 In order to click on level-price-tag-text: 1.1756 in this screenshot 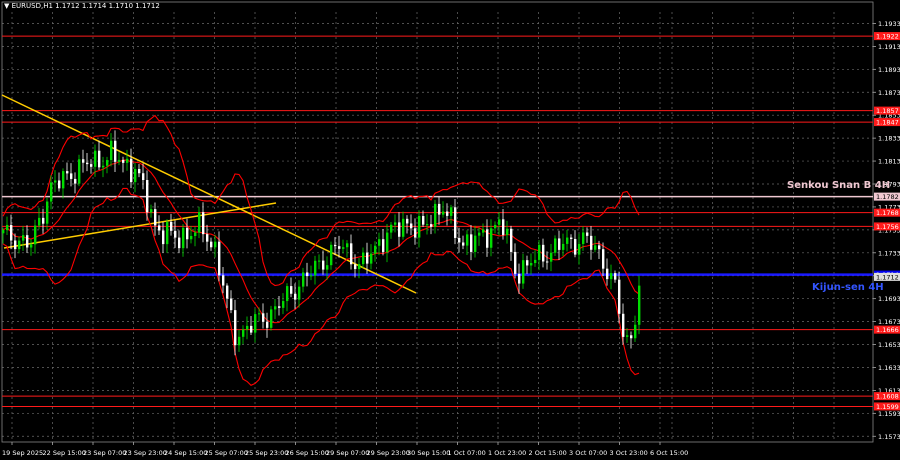, I will do `click(887, 227)`.